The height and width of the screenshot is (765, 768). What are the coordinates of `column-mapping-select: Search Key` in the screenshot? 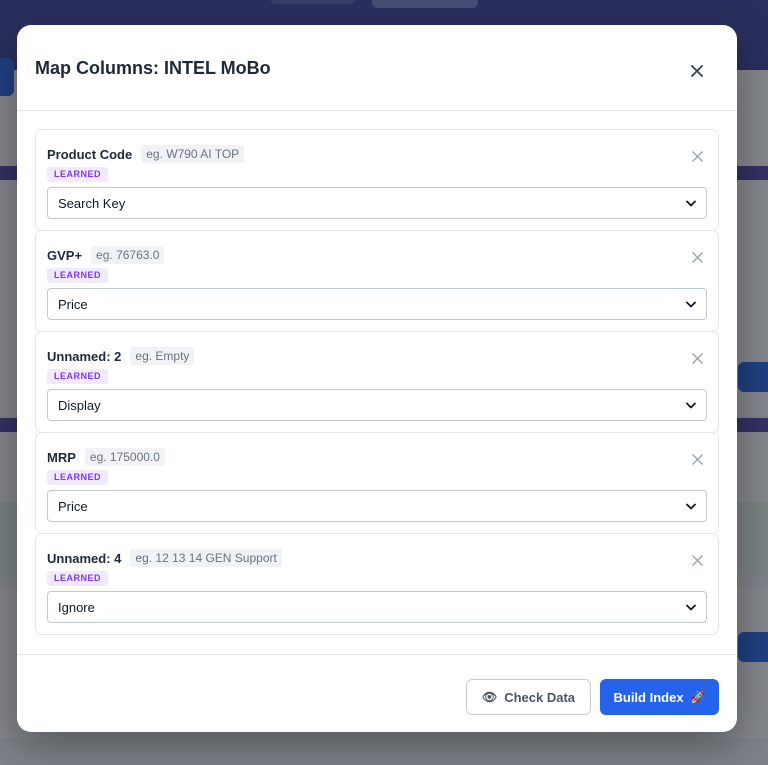 It's located at (377, 203).